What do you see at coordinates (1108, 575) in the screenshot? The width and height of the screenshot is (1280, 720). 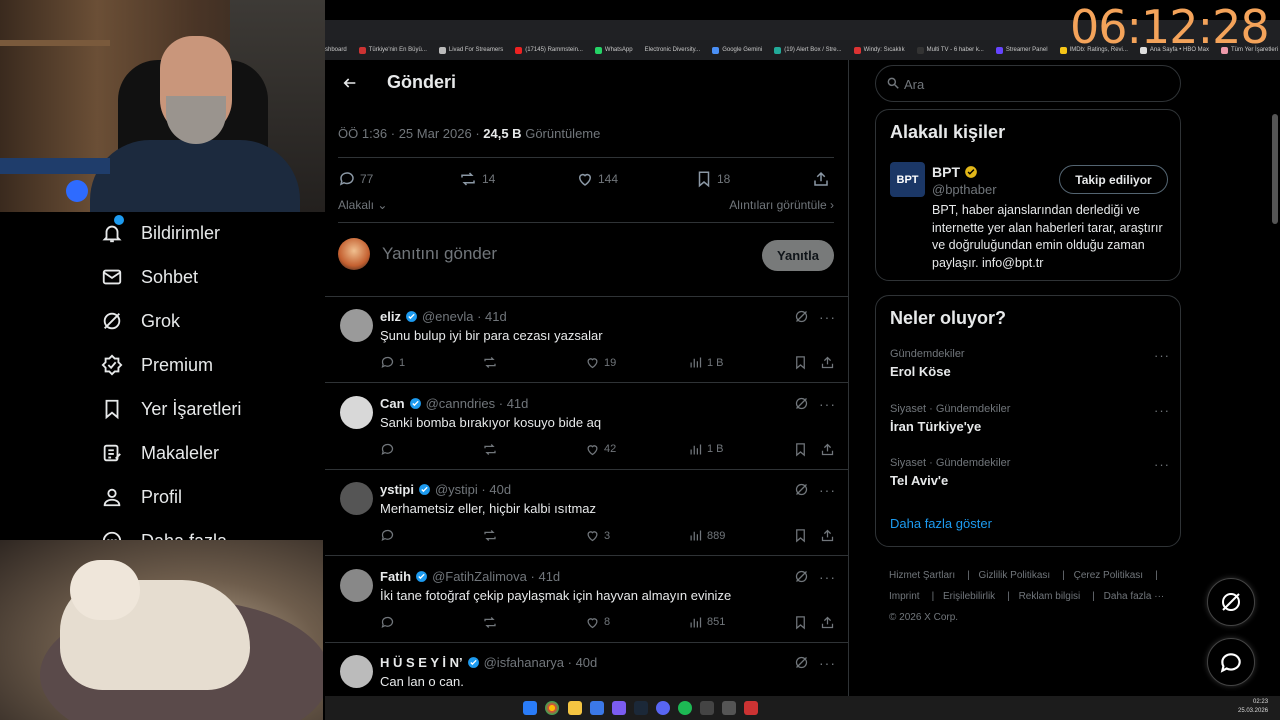 I see `footer-link: Çerez Politikası` at bounding box center [1108, 575].